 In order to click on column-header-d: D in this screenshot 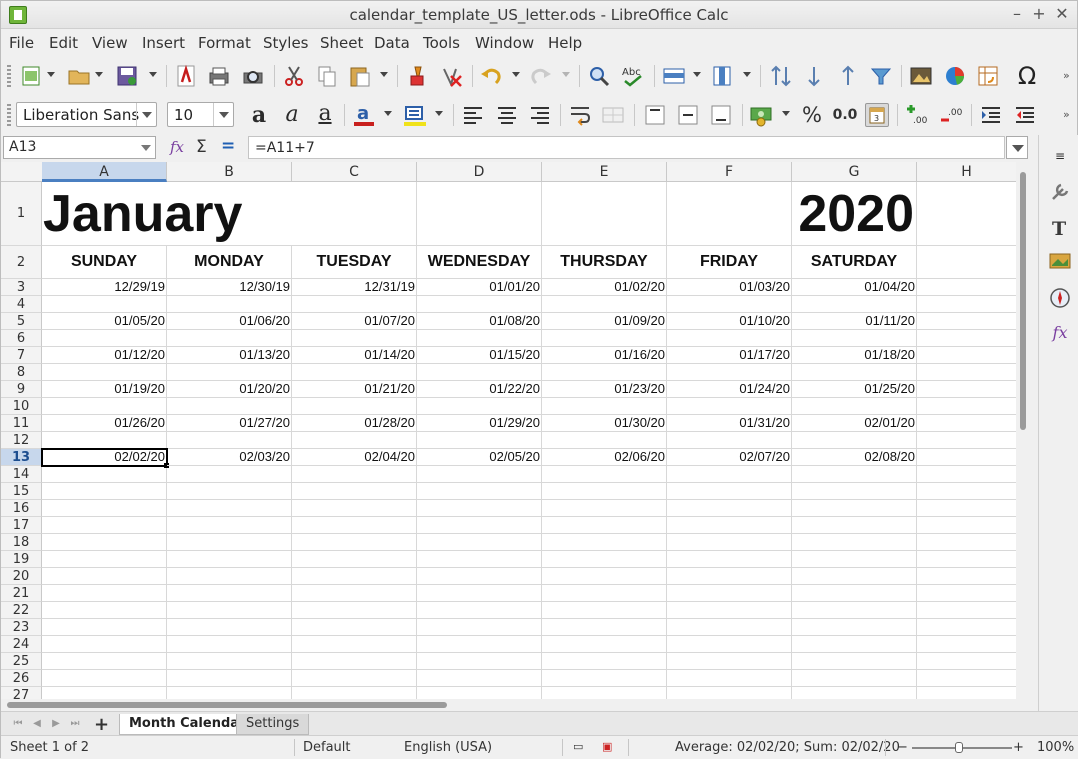, I will do `click(479, 172)`.